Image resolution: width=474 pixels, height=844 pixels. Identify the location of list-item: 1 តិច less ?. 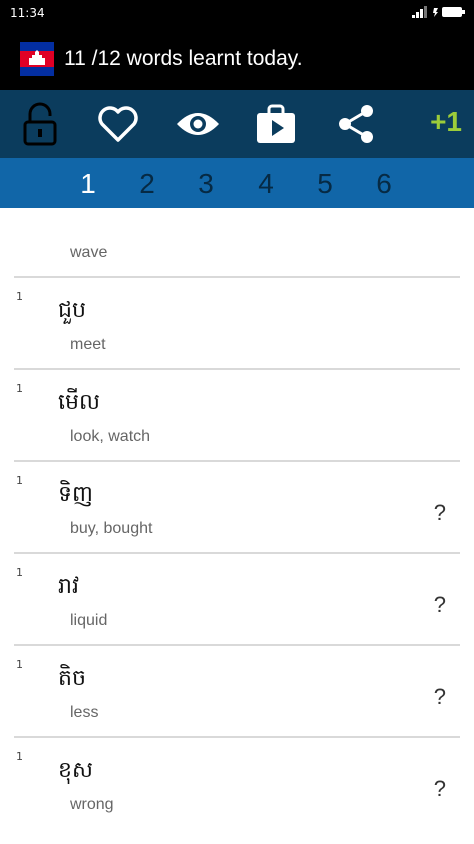
(237, 692).